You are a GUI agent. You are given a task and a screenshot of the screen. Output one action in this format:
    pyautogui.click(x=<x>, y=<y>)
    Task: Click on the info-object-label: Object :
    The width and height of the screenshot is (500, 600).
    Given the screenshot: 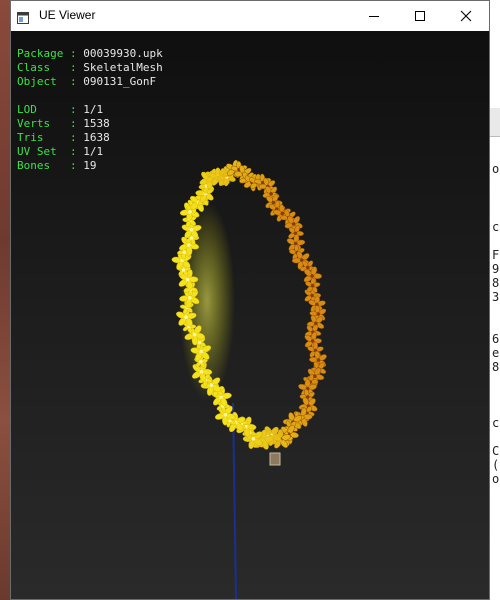 What is the action you would take?
    pyautogui.click(x=50, y=81)
    